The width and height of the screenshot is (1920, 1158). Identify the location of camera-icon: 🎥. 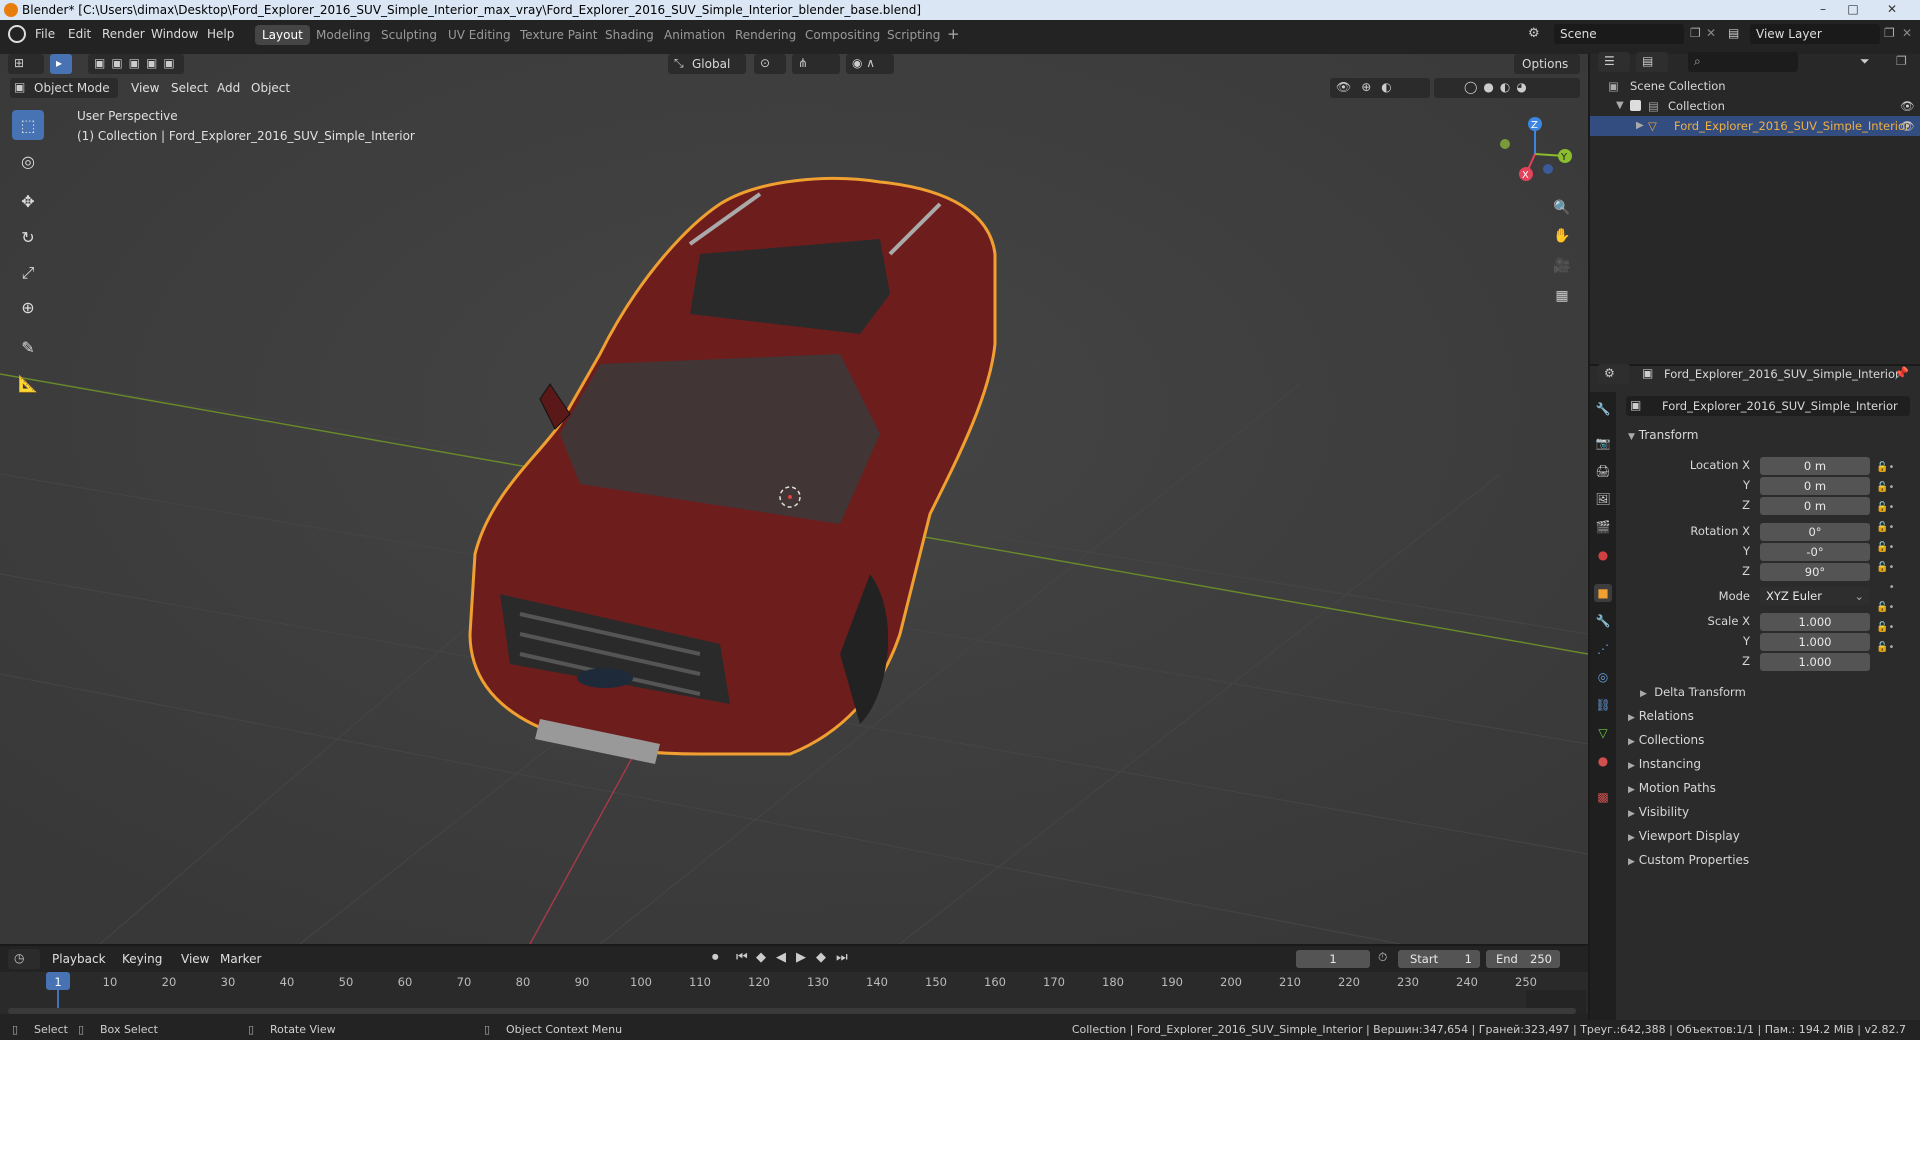
(1562, 266).